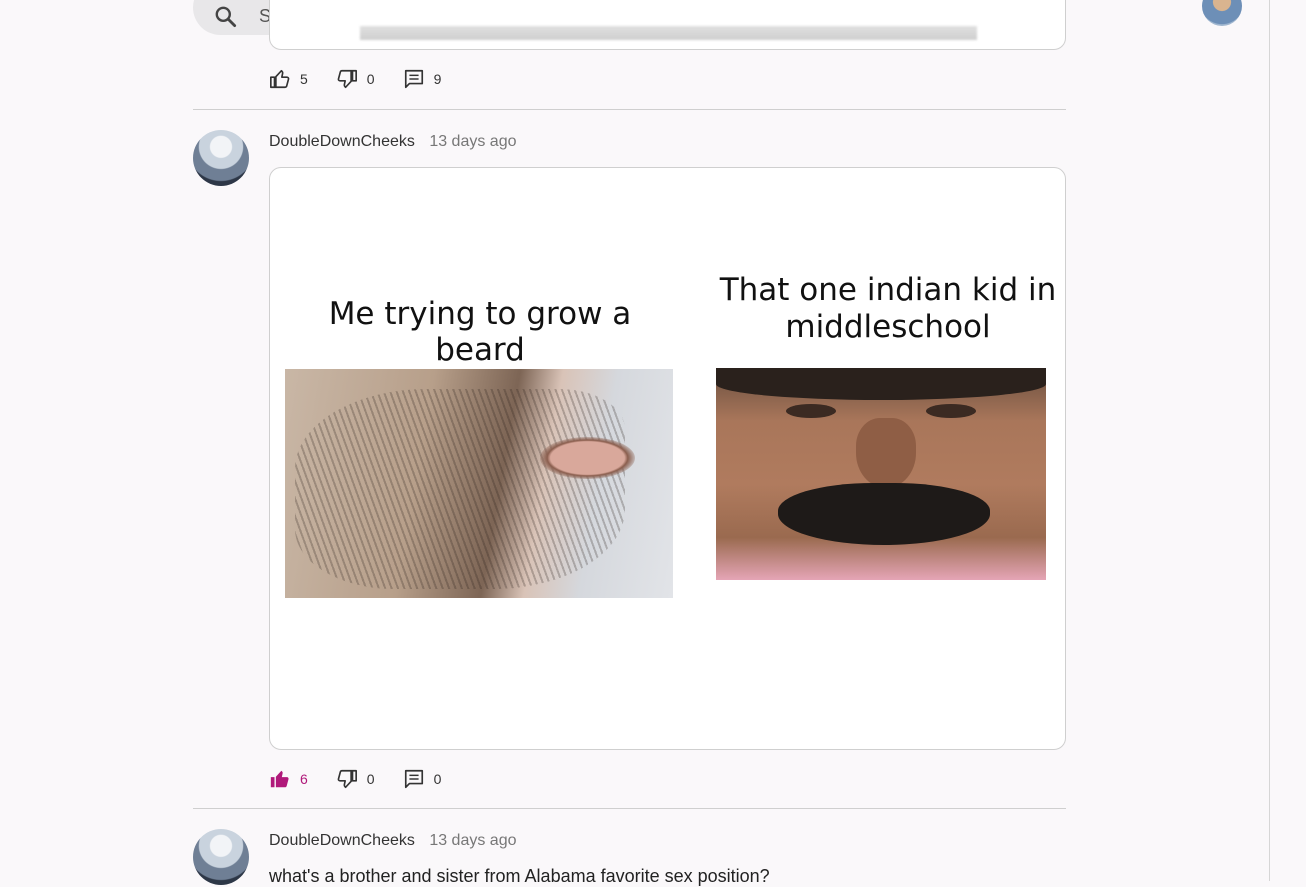 This screenshot has width=1306, height=887. What do you see at coordinates (480, 332) in the screenshot?
I see `meme-left-caption: Me trying to grow a beard` at bounding box center [480, 332].